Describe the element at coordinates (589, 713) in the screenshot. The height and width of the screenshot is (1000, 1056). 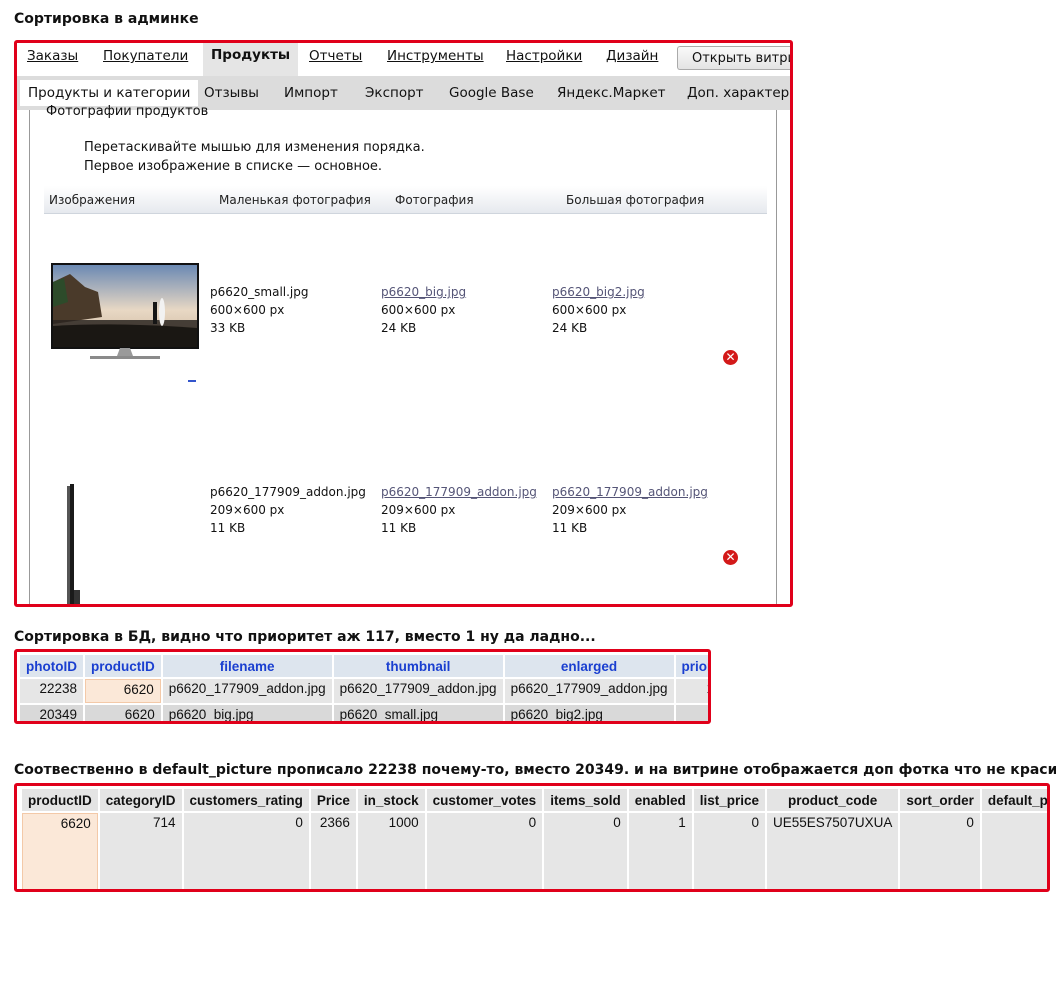
I see `cell-enlarged: p6620_big2.jpg` at that location.